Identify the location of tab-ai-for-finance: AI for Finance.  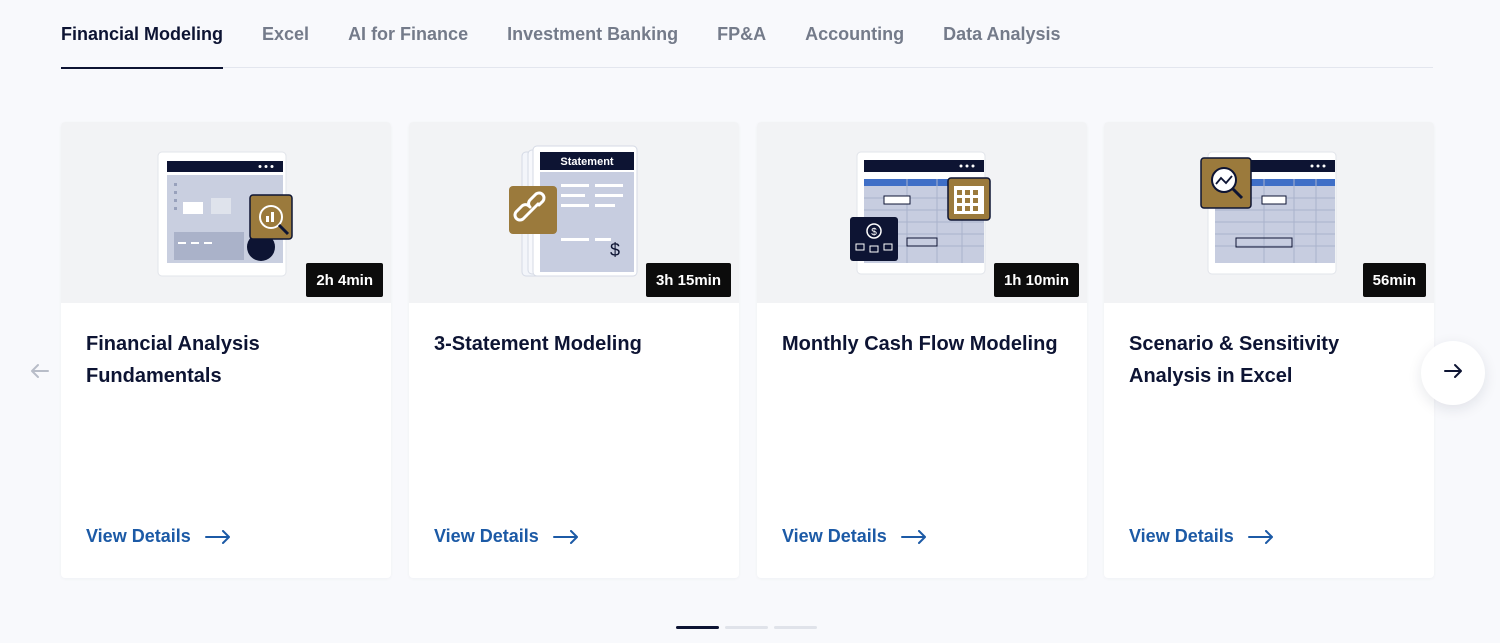
(408, 34).